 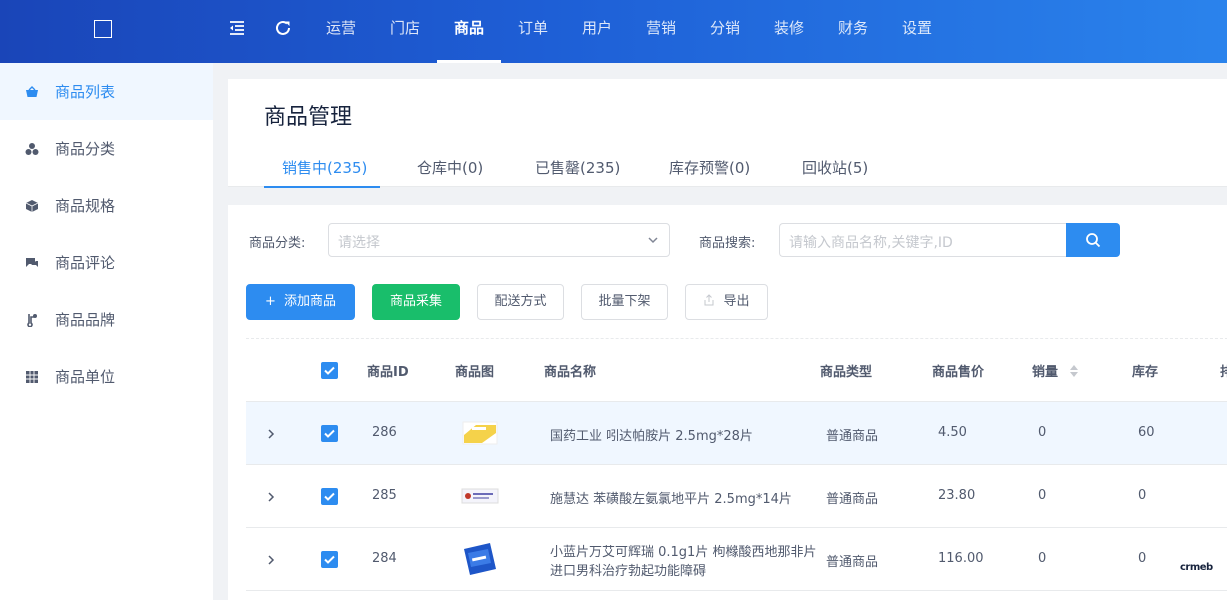 I want to click on export-label: 导出, so click(x=736, y=301).